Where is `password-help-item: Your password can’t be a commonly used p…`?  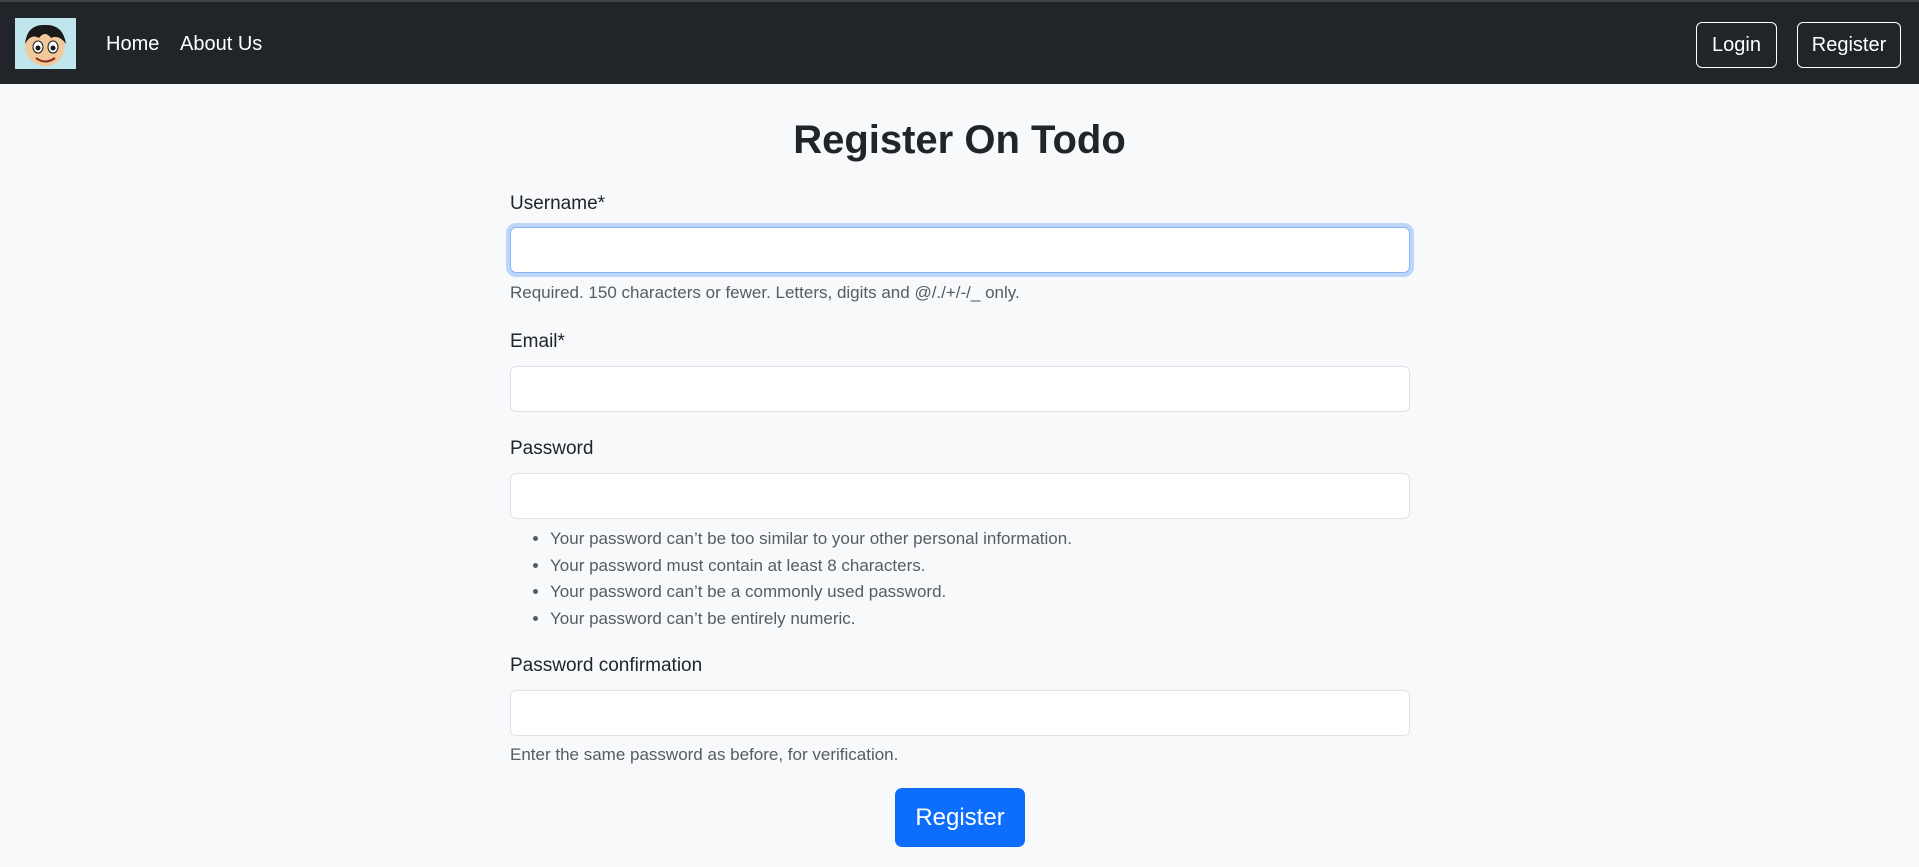 password-help-item: Your password can’t be a commonly used p… is located at coordinates (811, 592).